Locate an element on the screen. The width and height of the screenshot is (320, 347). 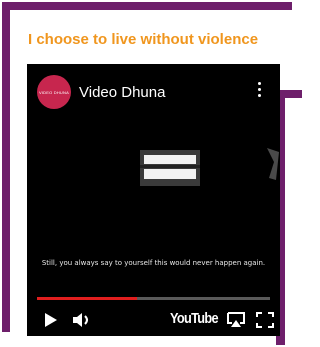
channel-avatar: VIDEO DHUNA is located at coordinates (54, 92).